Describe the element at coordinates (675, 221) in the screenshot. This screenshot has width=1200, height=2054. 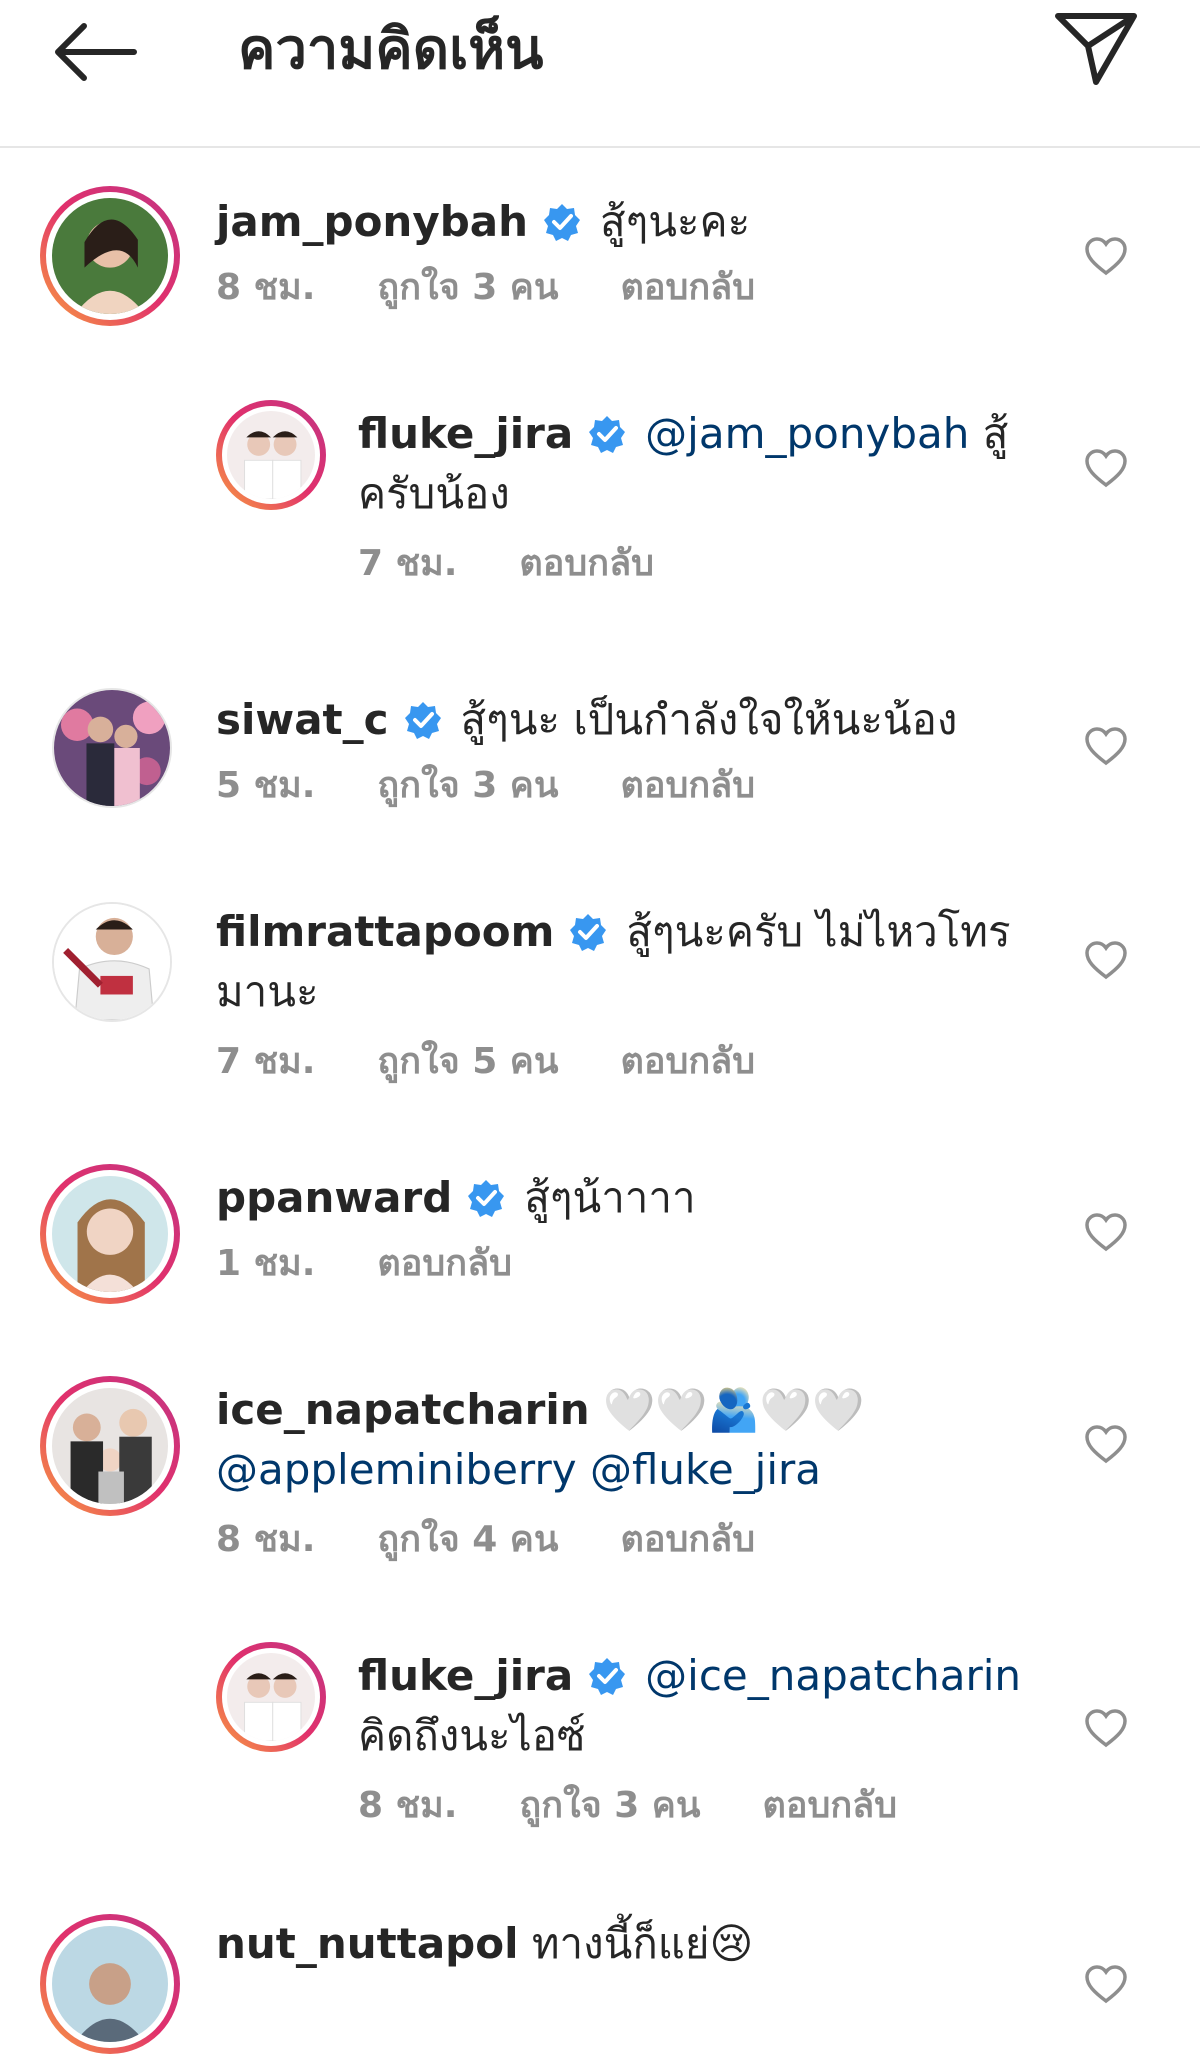
I see `comment-text: สู้ๆนะคะ` at that location.